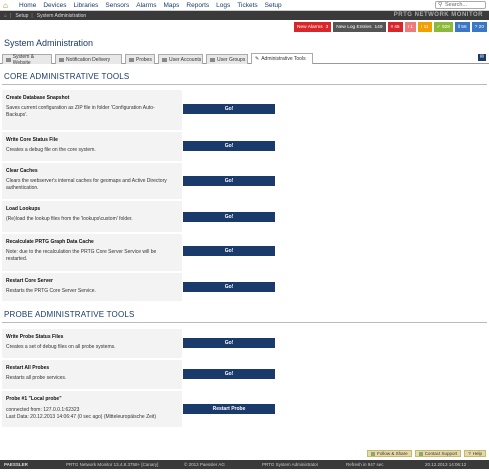 The width and height of the screenshot is (489, 475). What do you see at coordinates (420, 453) in the screenshot?
I see `support-icon` at bounding box center [420, 453].